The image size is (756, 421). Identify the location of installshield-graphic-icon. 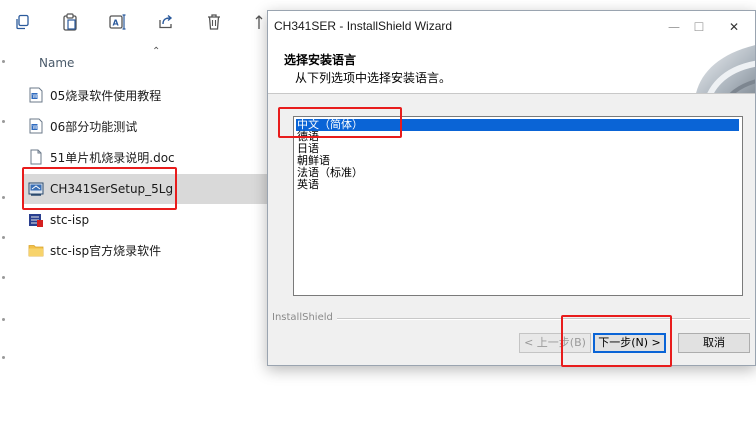
(710, 68).